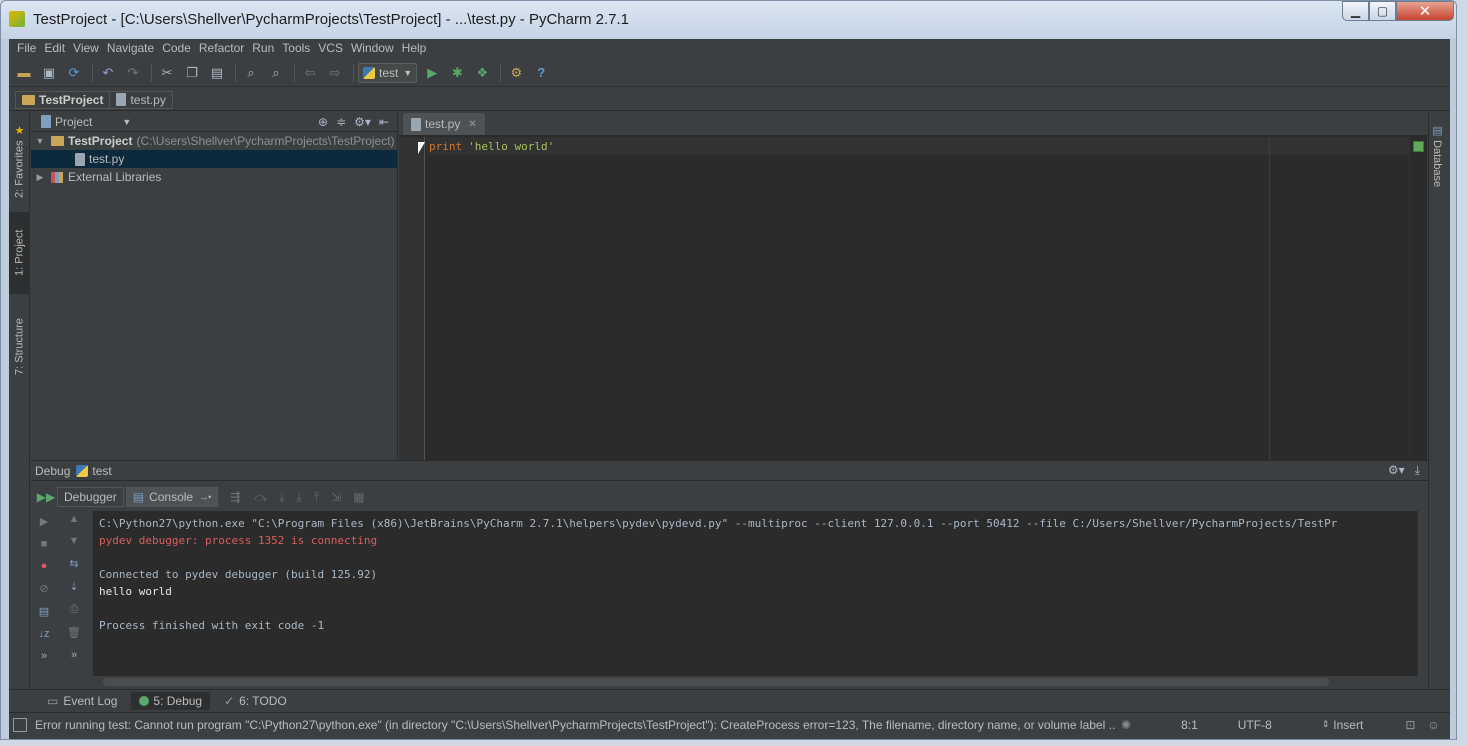 The width and height of the screenshot is (1467, 746). Describe the element at coordinates (260, 497) in the screenshot. I see `step-over-icon: ⤼` at that location.